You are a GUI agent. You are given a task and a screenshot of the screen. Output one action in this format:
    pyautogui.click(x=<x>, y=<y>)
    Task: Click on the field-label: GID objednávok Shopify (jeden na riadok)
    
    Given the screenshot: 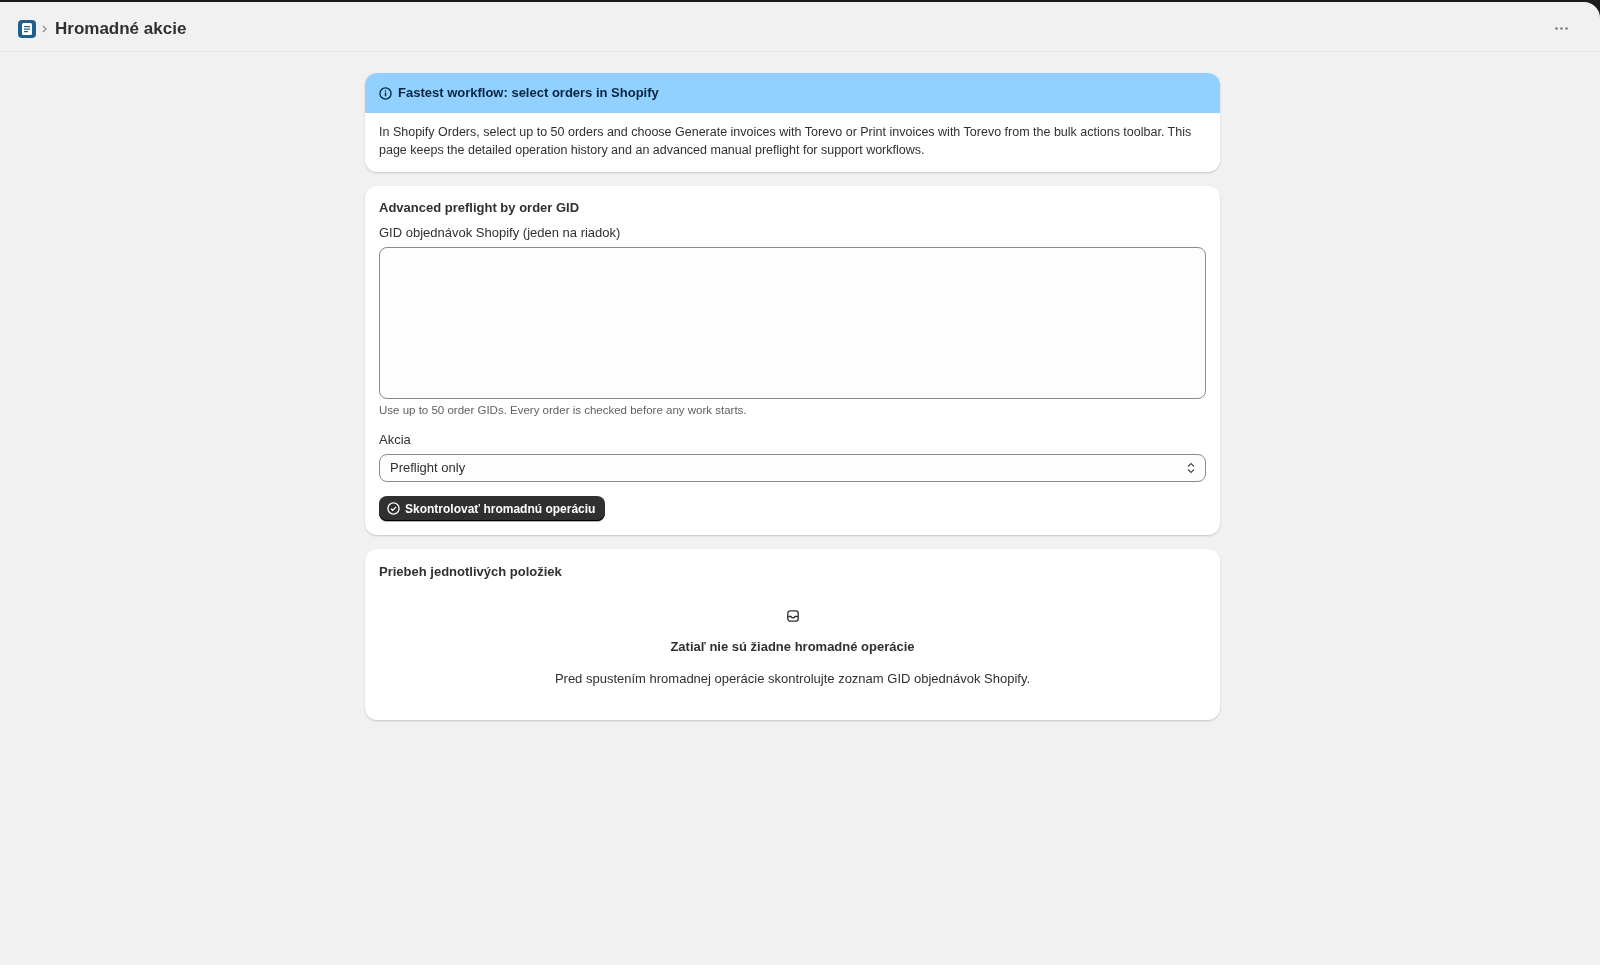 What is the action you would take?
    pyautogui.click(x=500, y=233)
    